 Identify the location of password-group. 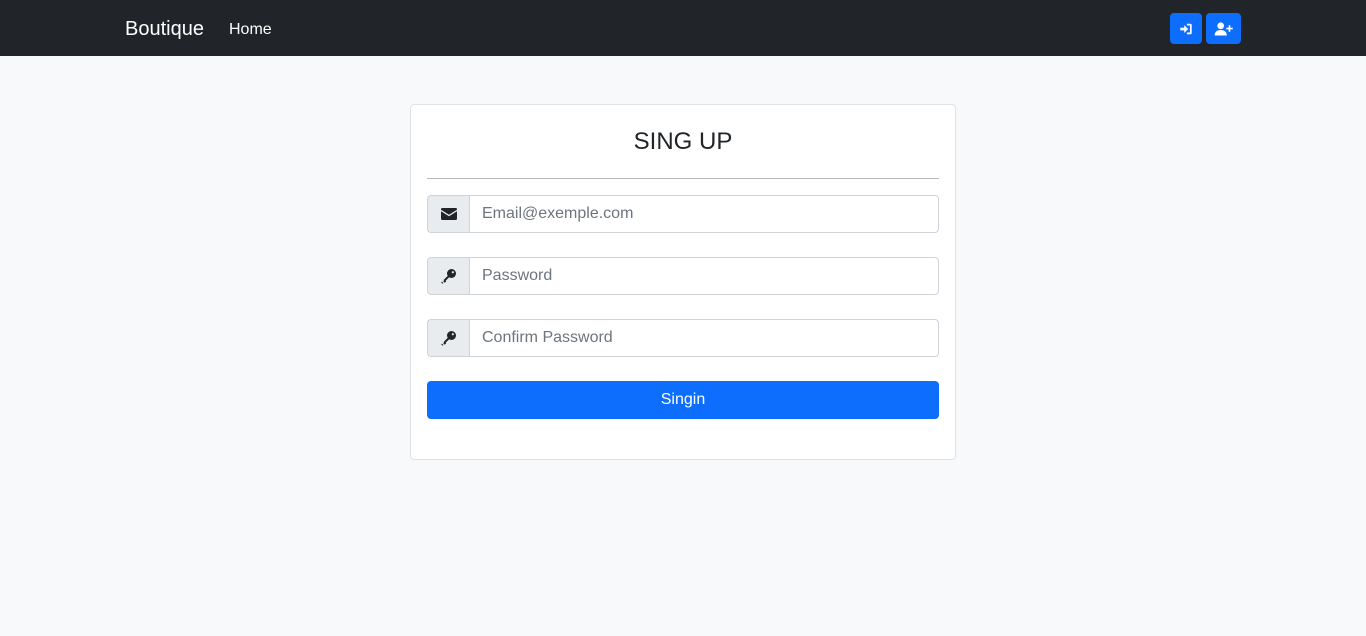
(683, 276).